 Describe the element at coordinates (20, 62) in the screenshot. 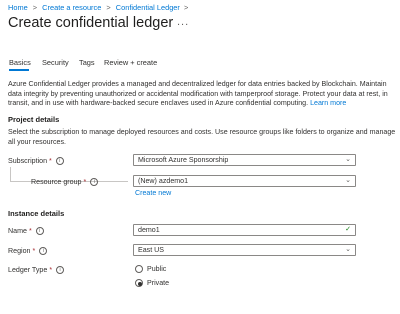

I see `tab-basics: Basics` at that location.